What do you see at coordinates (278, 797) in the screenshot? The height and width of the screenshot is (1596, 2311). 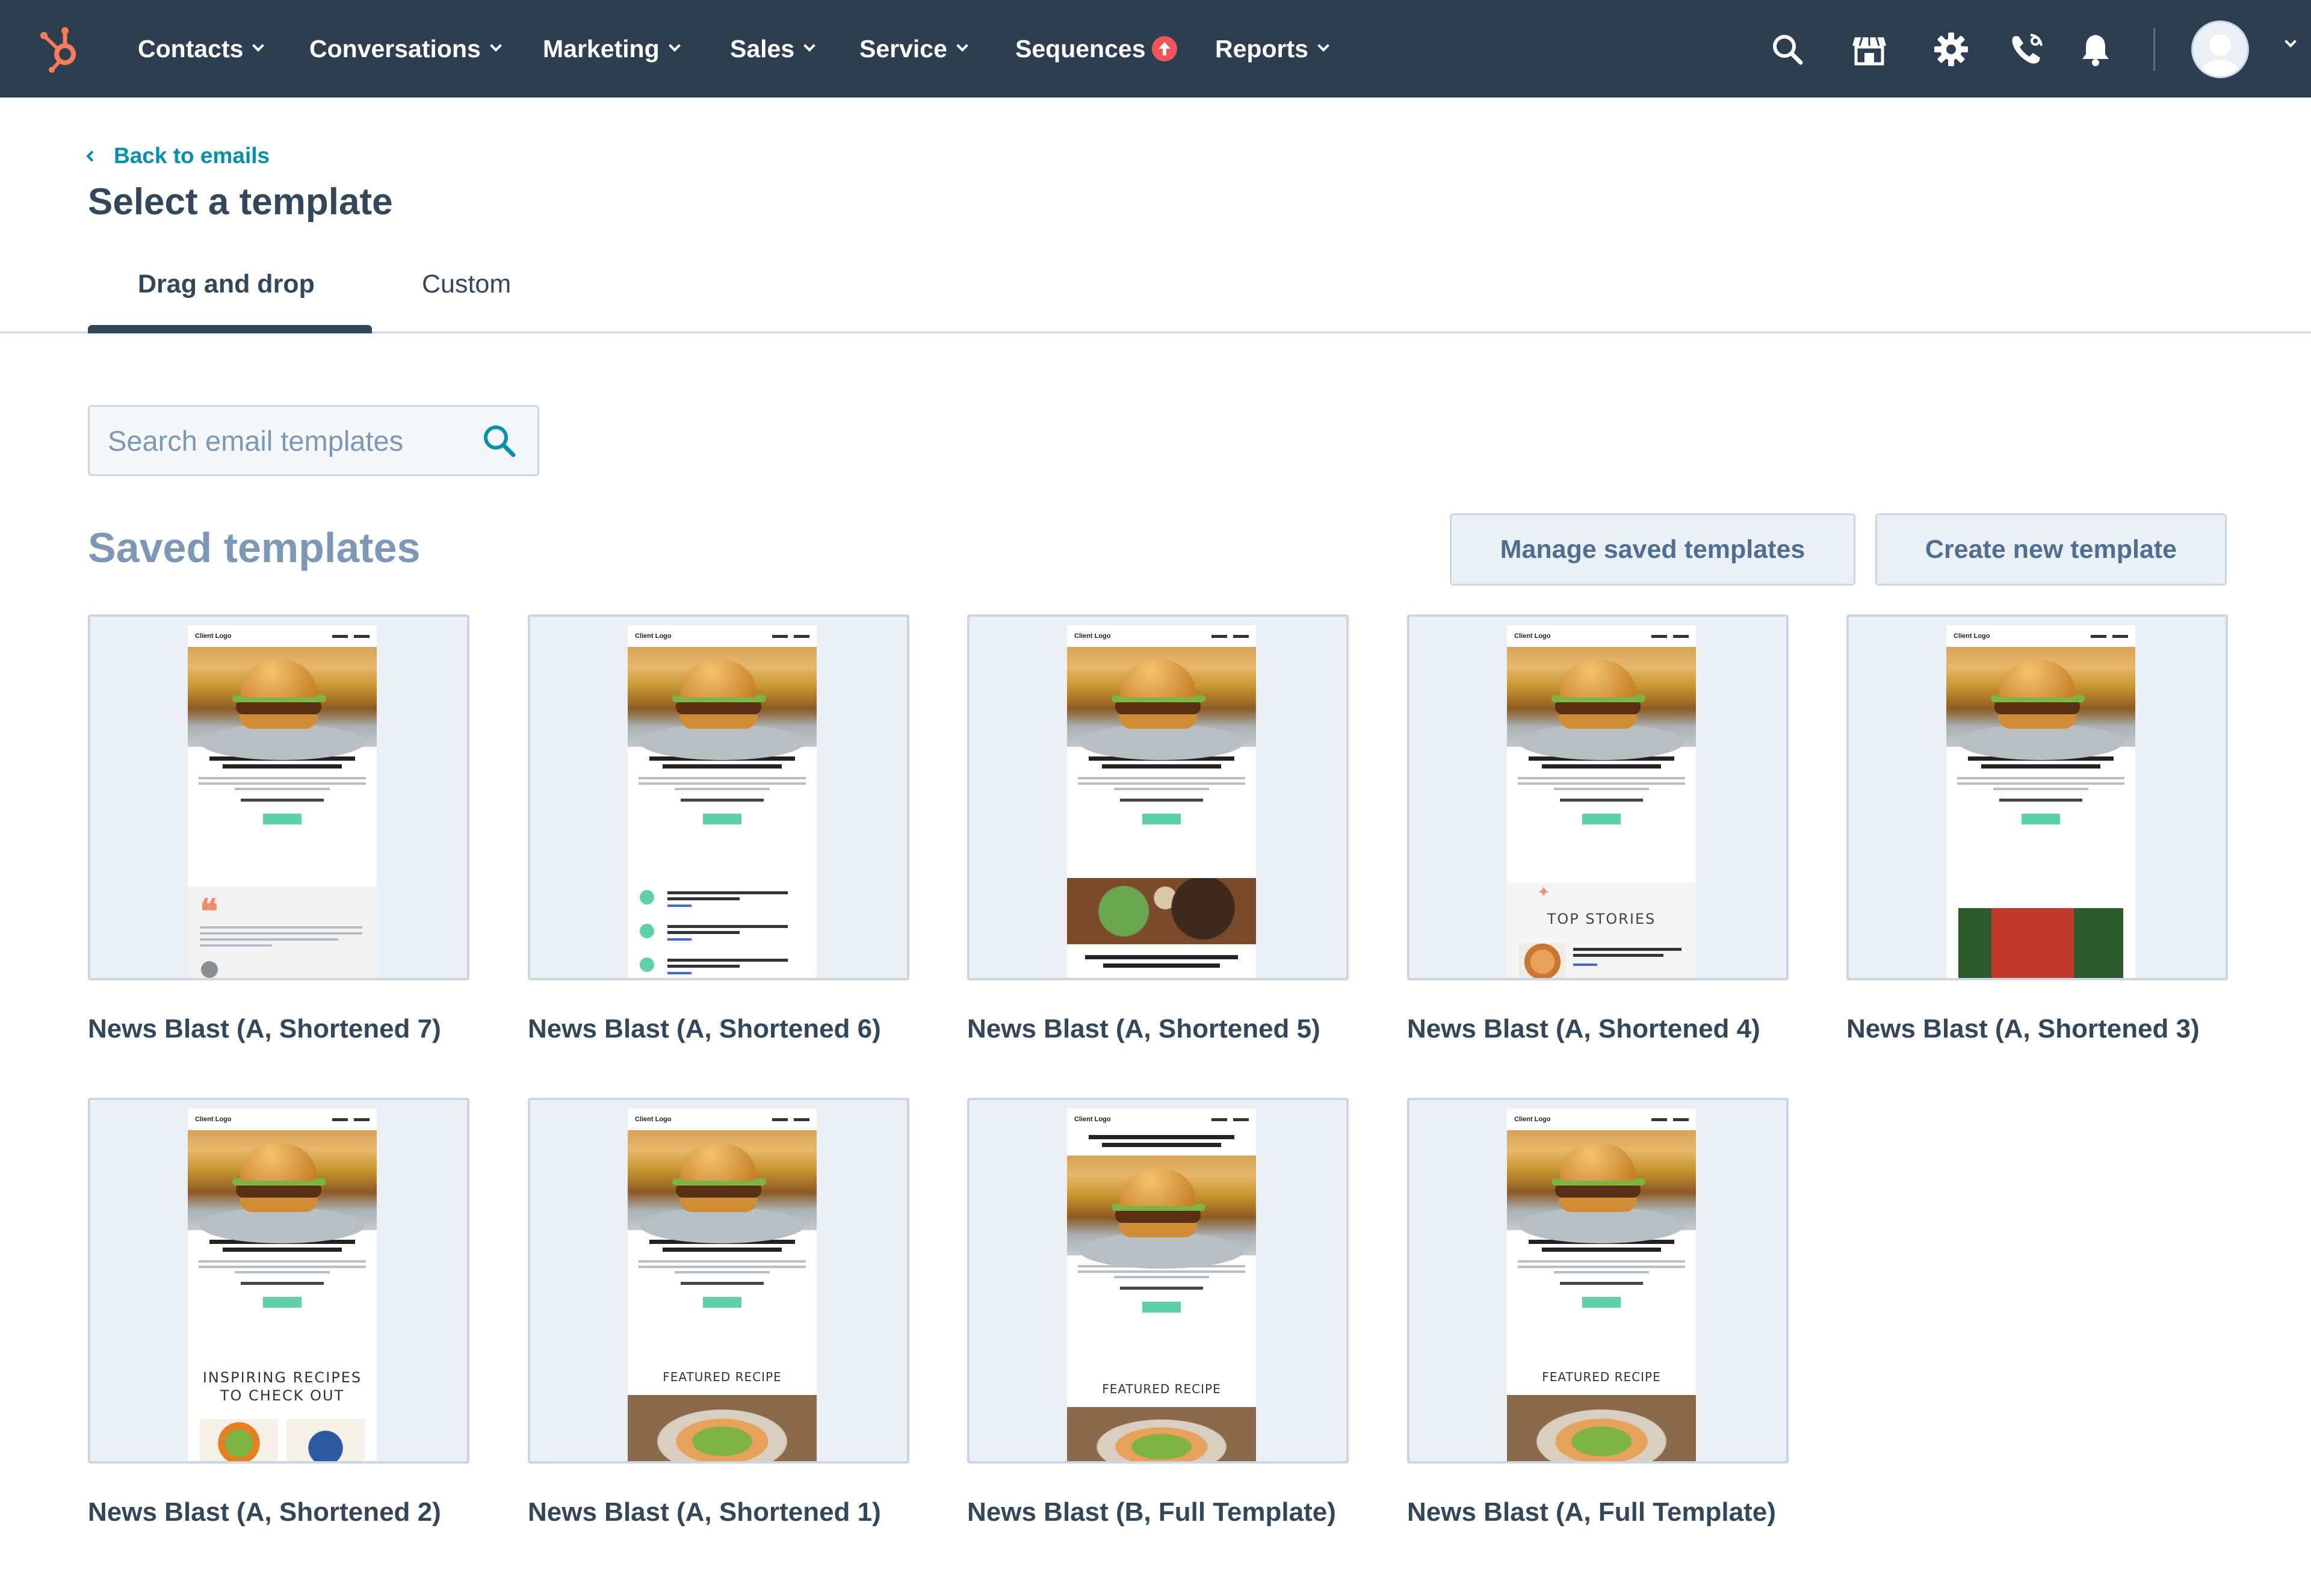 I see `template-thumbnail: Client Logo ❝` at bounding box center [278, 797].